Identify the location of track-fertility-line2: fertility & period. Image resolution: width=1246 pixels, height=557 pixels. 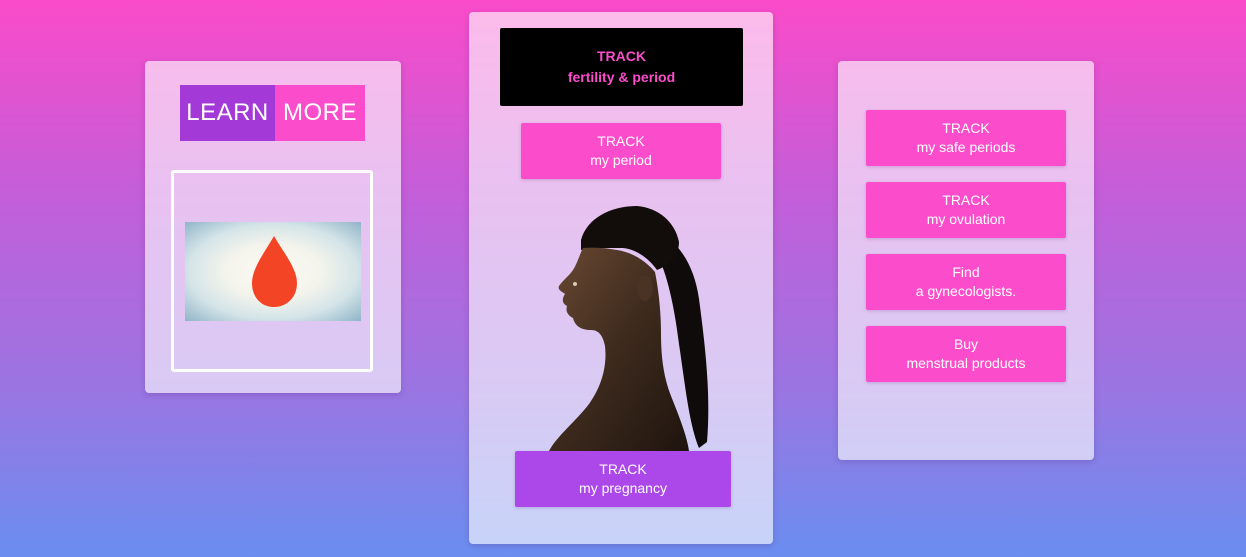
(621, 77).